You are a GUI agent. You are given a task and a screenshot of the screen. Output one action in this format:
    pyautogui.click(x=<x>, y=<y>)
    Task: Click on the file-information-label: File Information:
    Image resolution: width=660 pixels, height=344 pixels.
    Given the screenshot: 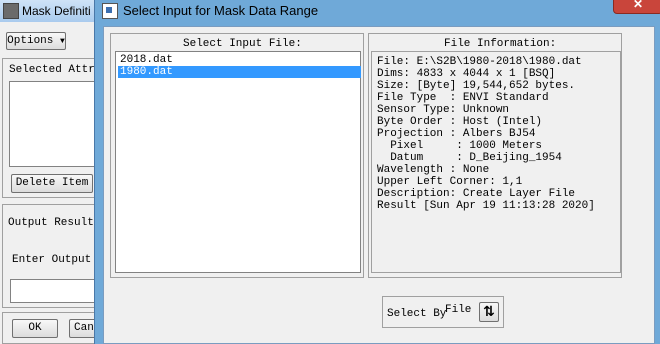 What is the action you would take?
    pyautogui.click(x=500, y=44)
    